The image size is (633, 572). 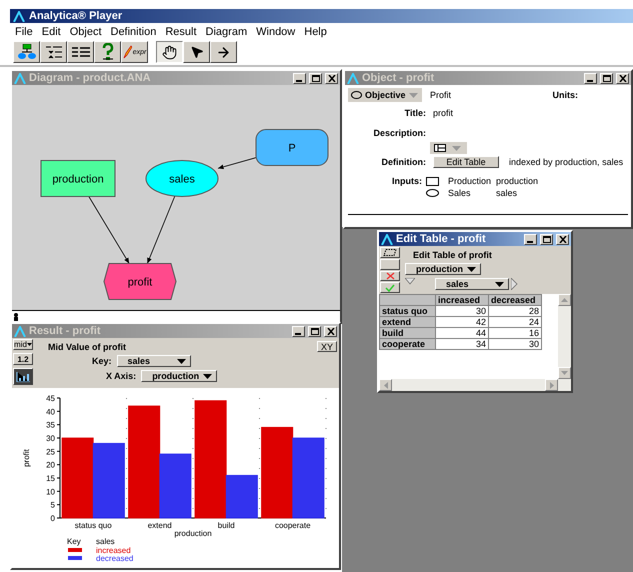 I want to click on vertical-scrollbar, so click(x=564, y=336).